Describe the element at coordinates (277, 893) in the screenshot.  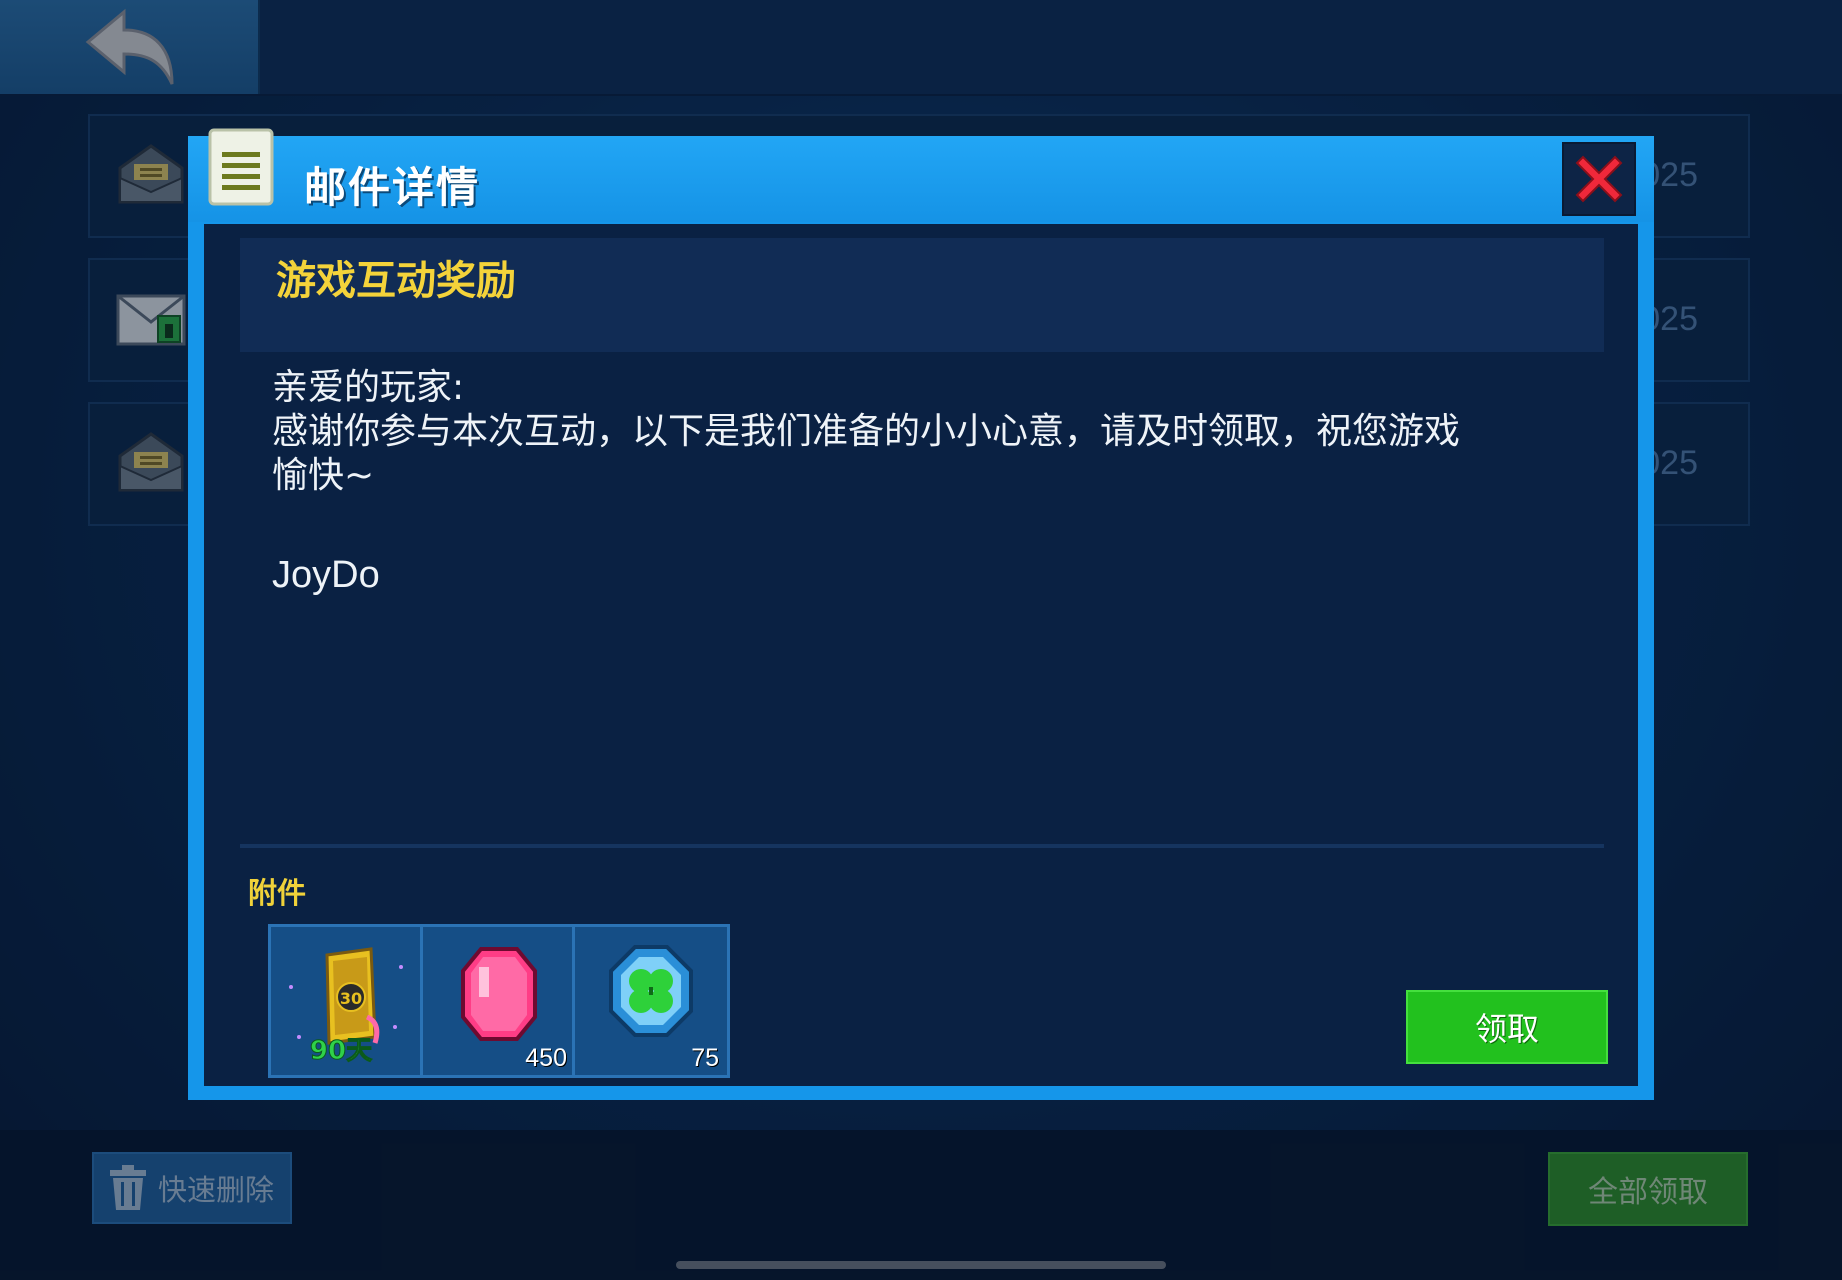
I see `attachments-label: 附件` at that location.